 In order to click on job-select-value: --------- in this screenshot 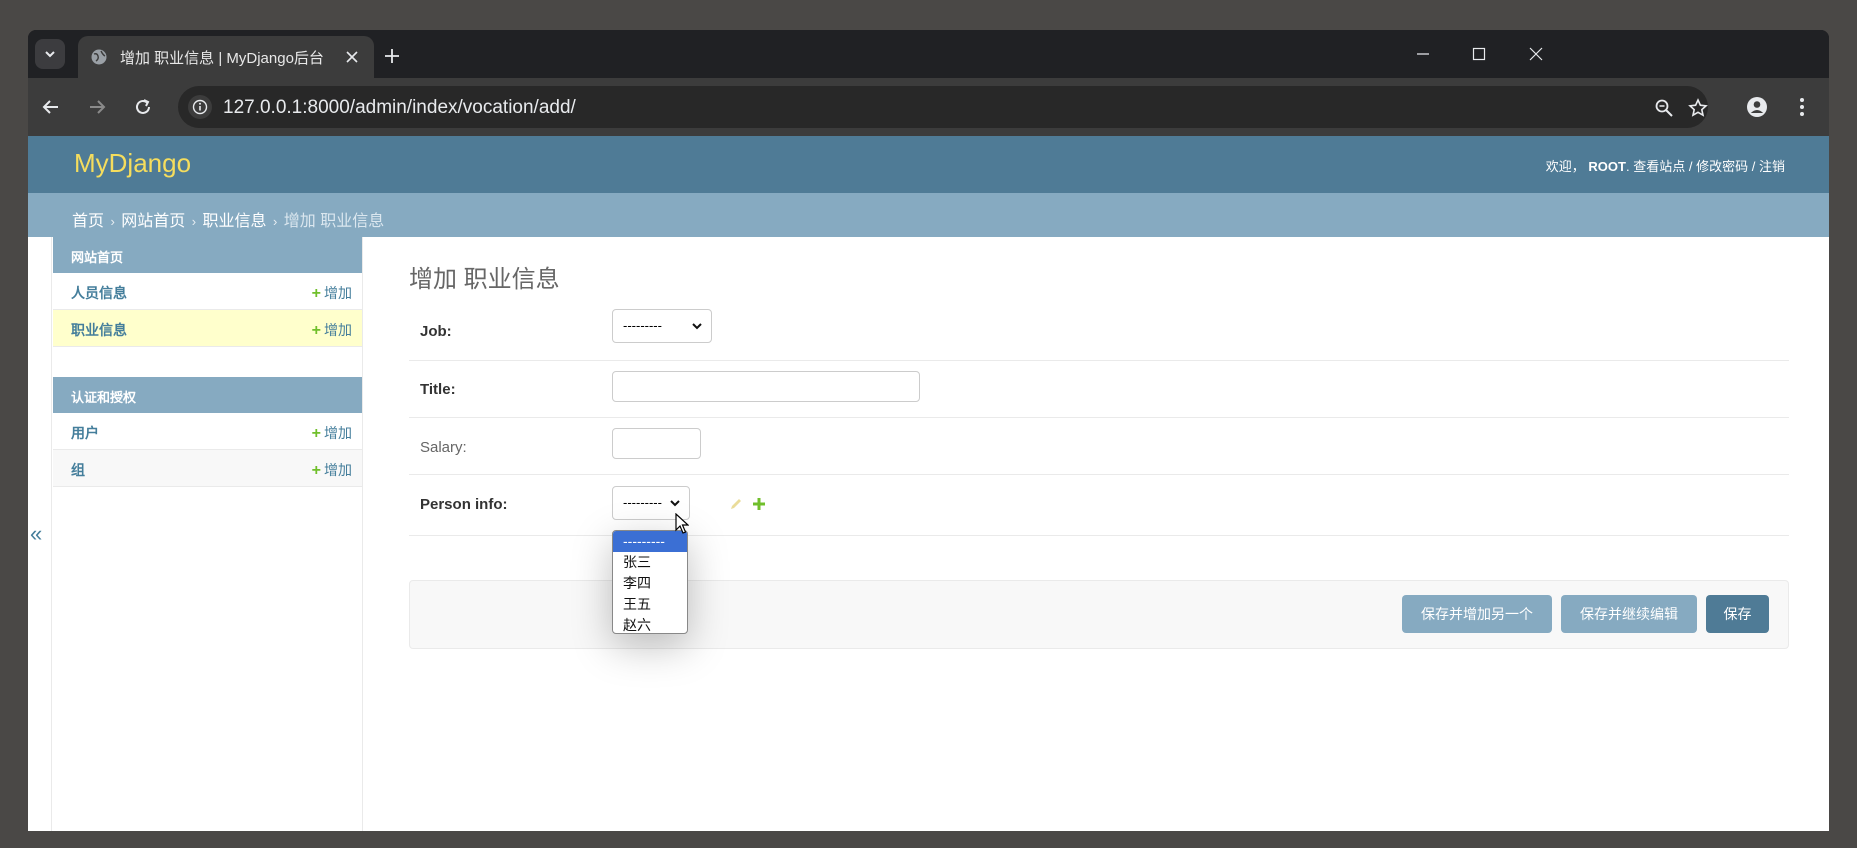, I will do `click(642, 325)`.